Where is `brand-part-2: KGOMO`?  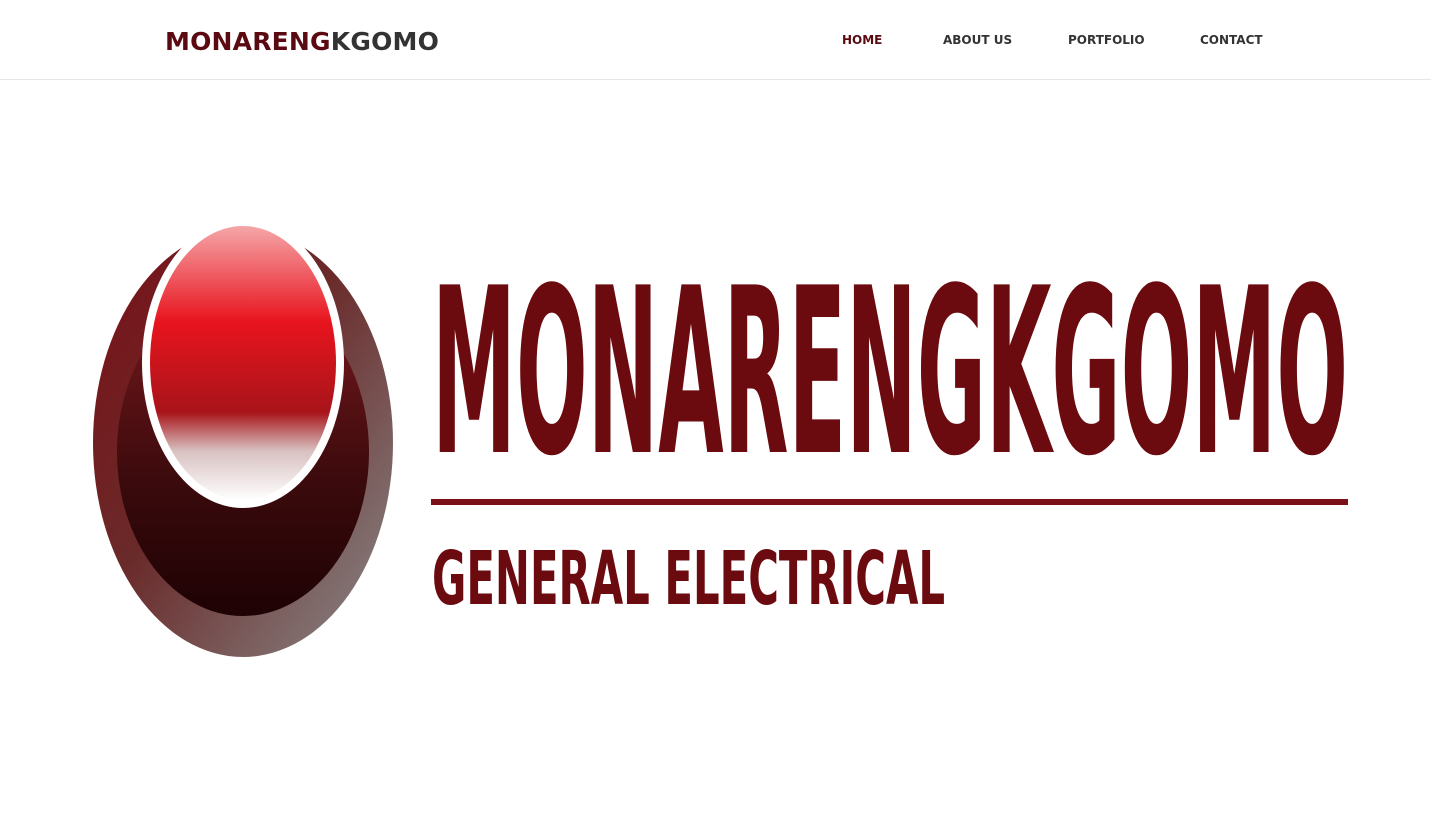
brand-part-2: KGOMO is located at coordinates (385, 41).